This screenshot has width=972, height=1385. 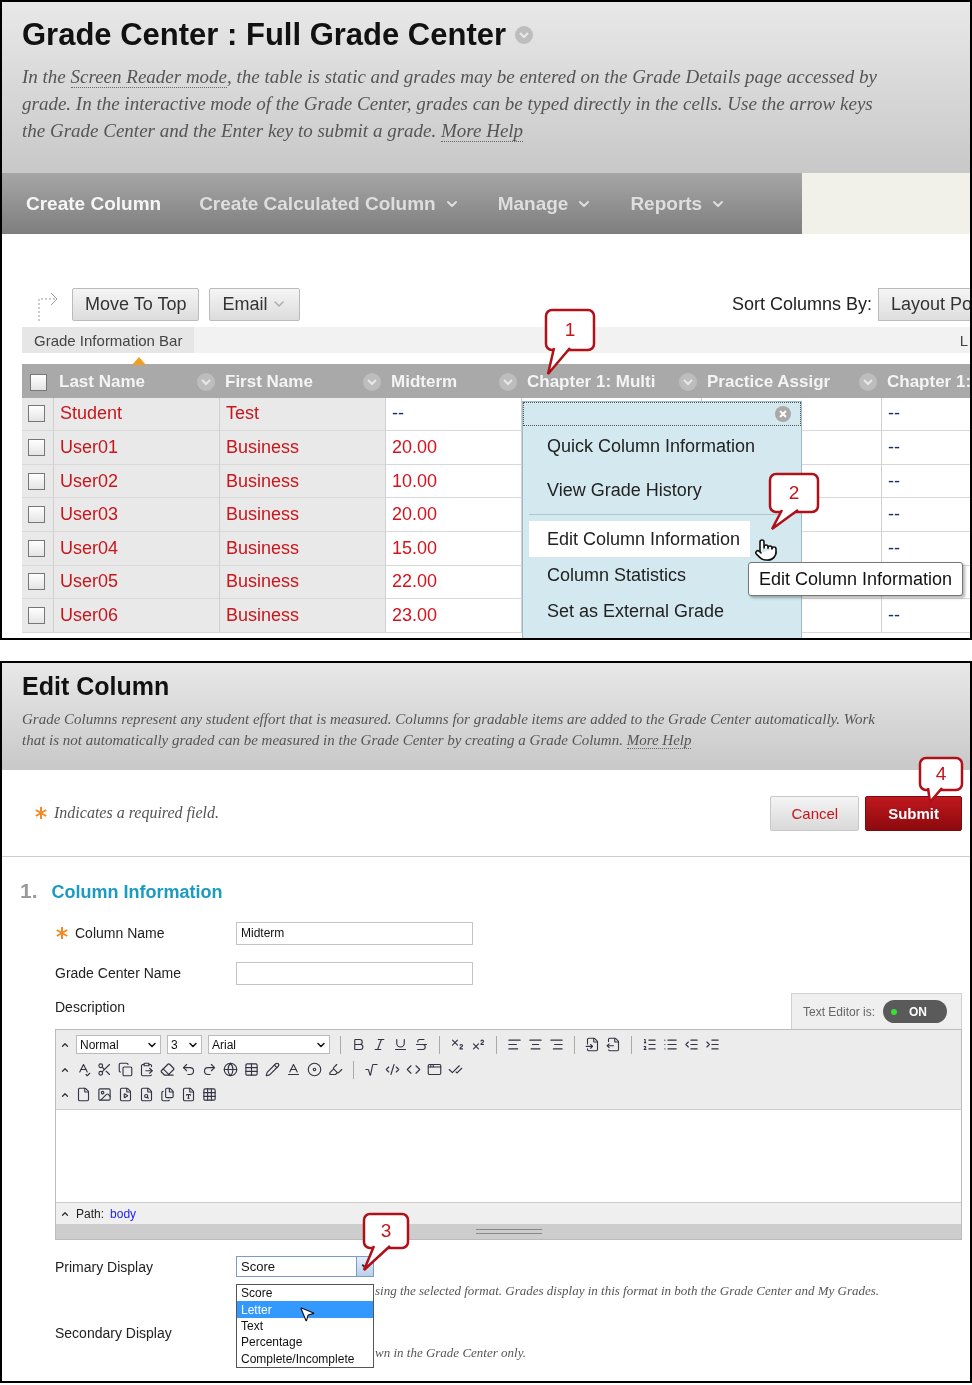 What do you see at coordinates (125, 1094) in the screenshot?
I see `video-file-icon` at bounding box center [125, 1094].